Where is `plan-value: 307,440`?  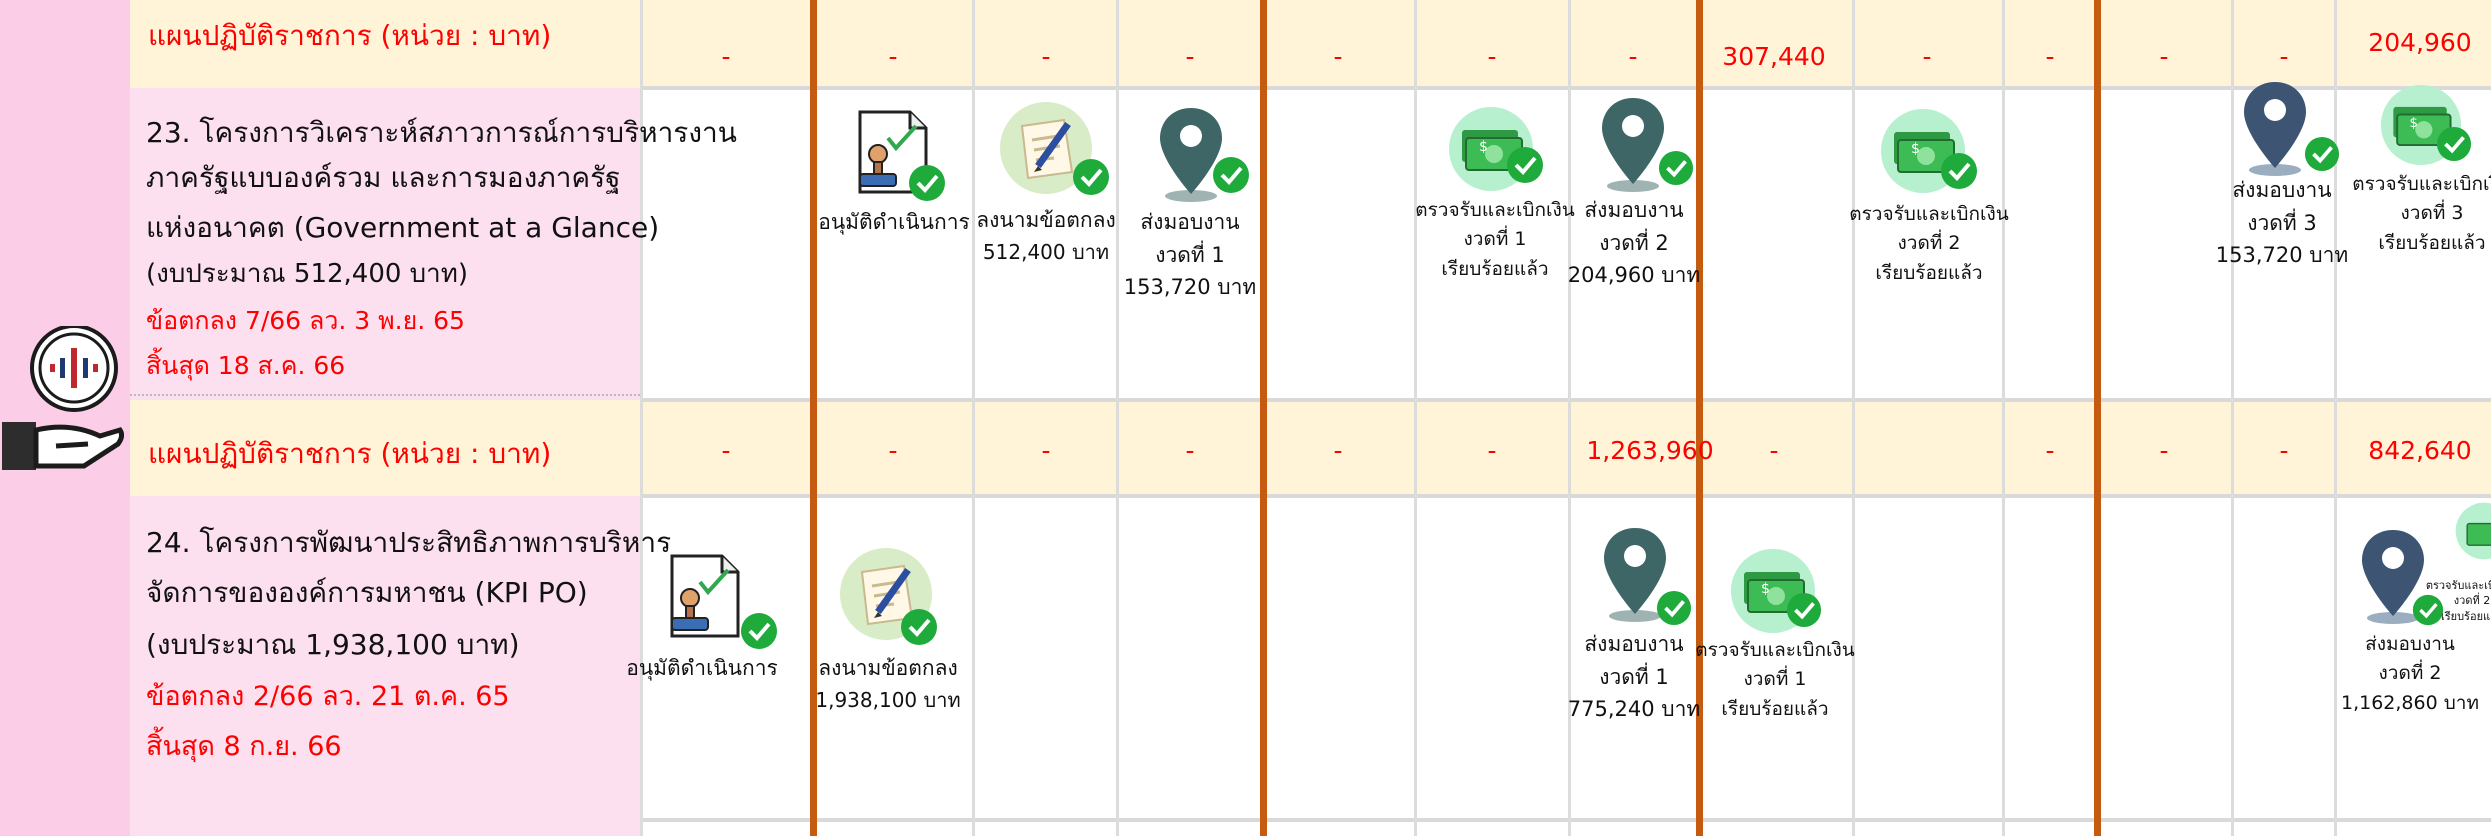 plan-value: 307,440 is located at coordinates (1774, 56).